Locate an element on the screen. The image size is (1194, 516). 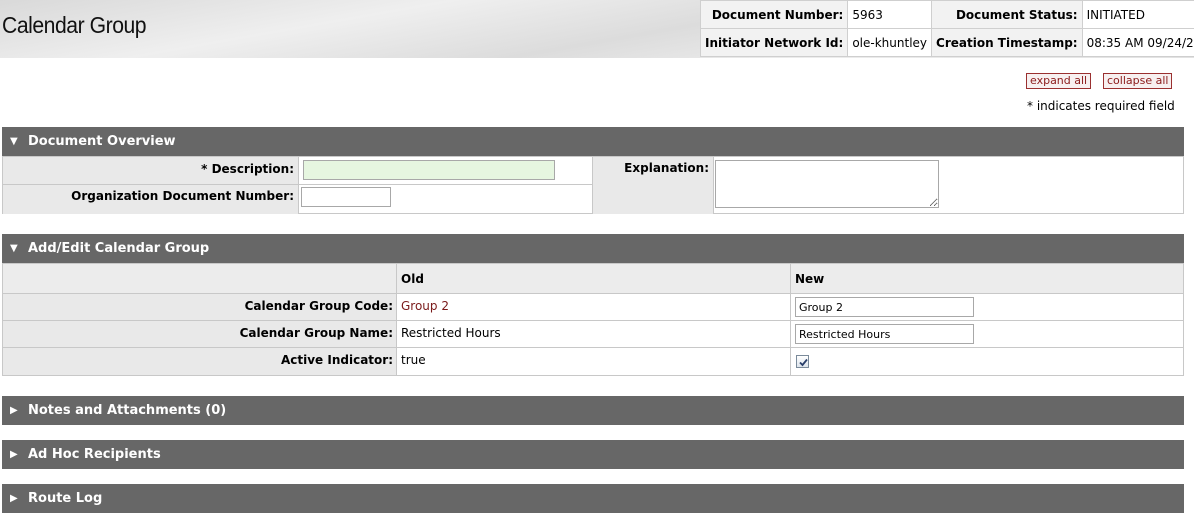
explanation-textarea is located at coordinates (827, 184).